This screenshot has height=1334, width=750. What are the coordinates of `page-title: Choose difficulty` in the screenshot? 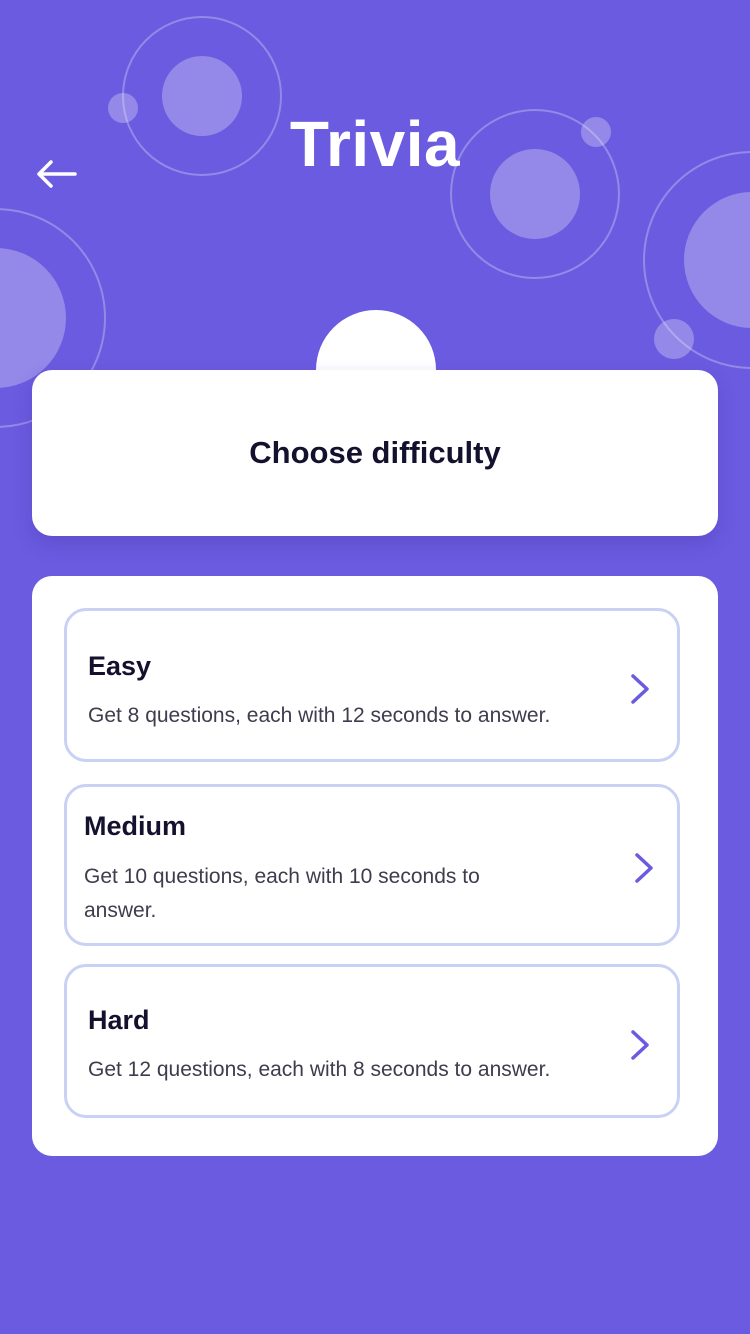 It's located at (375, 452).